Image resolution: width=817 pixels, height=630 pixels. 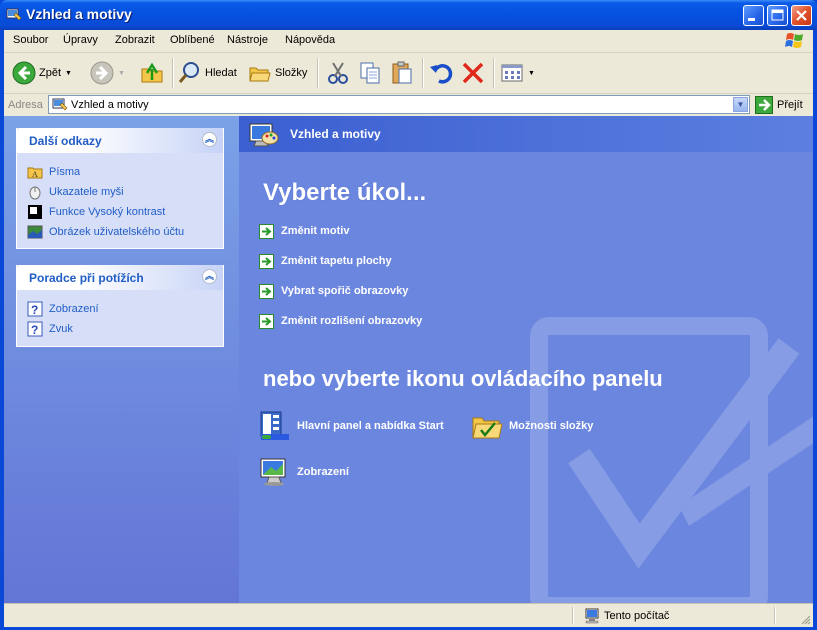 What do you see at coordinates (402, 73) in the screenshot?
I see `paste-button` at bounding box center [402, 73].